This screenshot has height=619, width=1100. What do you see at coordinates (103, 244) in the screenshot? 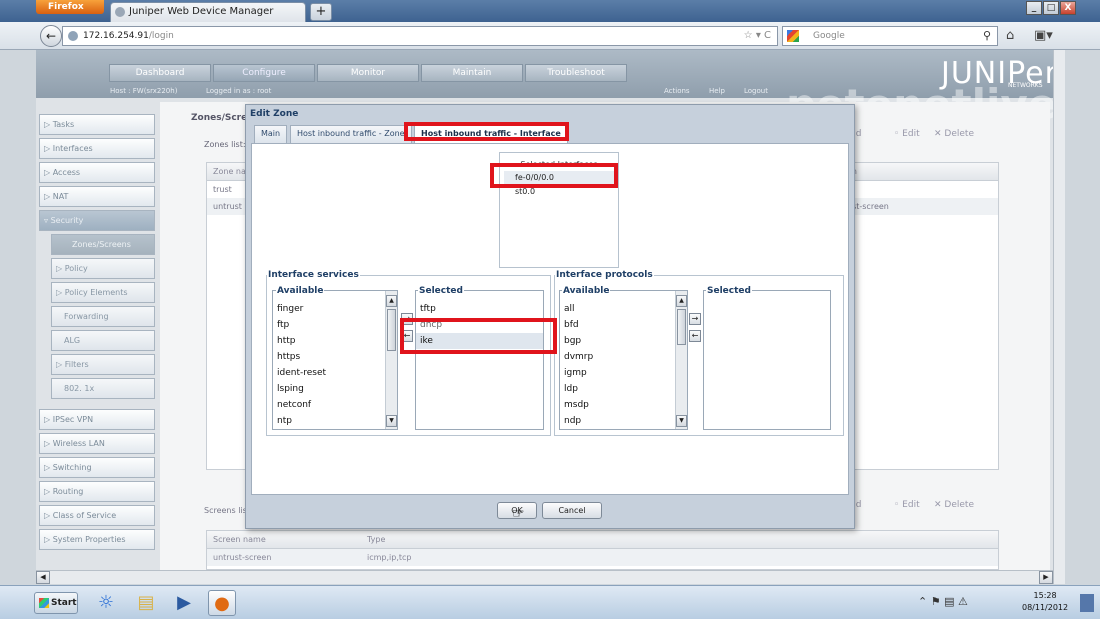
I see `sidebar-item-zones-screens: Zones/Screens` at bounding box center [103, 244].